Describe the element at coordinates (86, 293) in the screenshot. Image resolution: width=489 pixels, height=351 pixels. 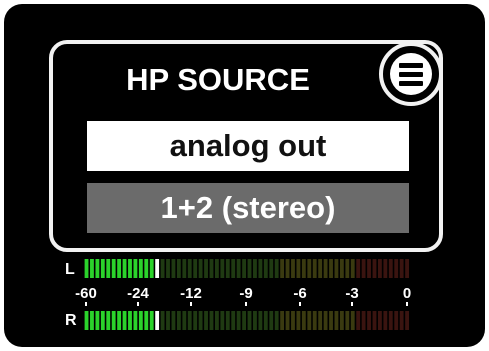
I see `scale-label: -60` at that location.